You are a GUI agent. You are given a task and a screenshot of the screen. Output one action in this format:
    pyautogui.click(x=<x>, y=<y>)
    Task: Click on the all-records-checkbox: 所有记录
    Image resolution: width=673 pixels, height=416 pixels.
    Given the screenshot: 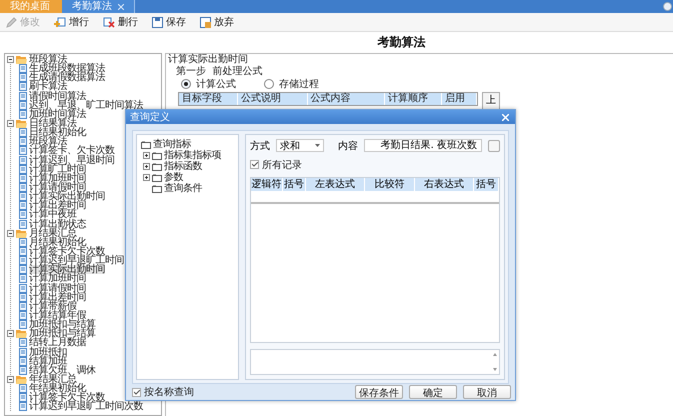 What is the action you would take?
    pyautogui.click(x=276, y=164)
    